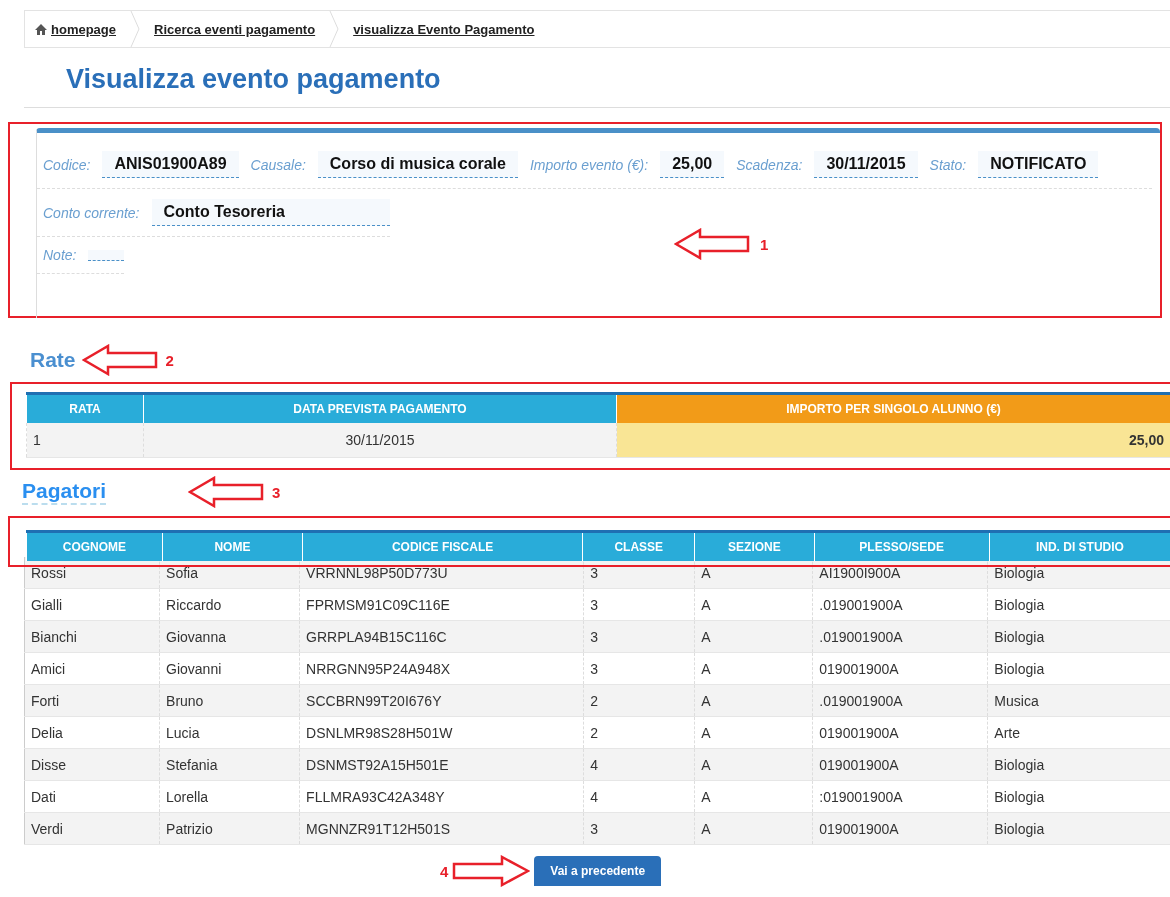 This screenshot has width=1170, height=897. Describe the element at coordinates (380, 440) in the screenshot. I see `table-cell: 30/11/2015` at that location.